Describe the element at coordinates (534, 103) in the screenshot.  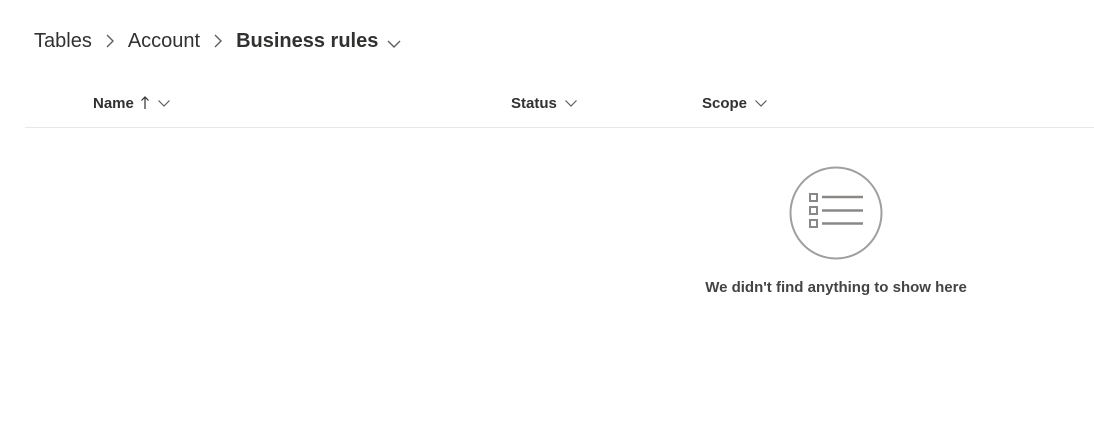
I see `column-header-label: Status` at that location.